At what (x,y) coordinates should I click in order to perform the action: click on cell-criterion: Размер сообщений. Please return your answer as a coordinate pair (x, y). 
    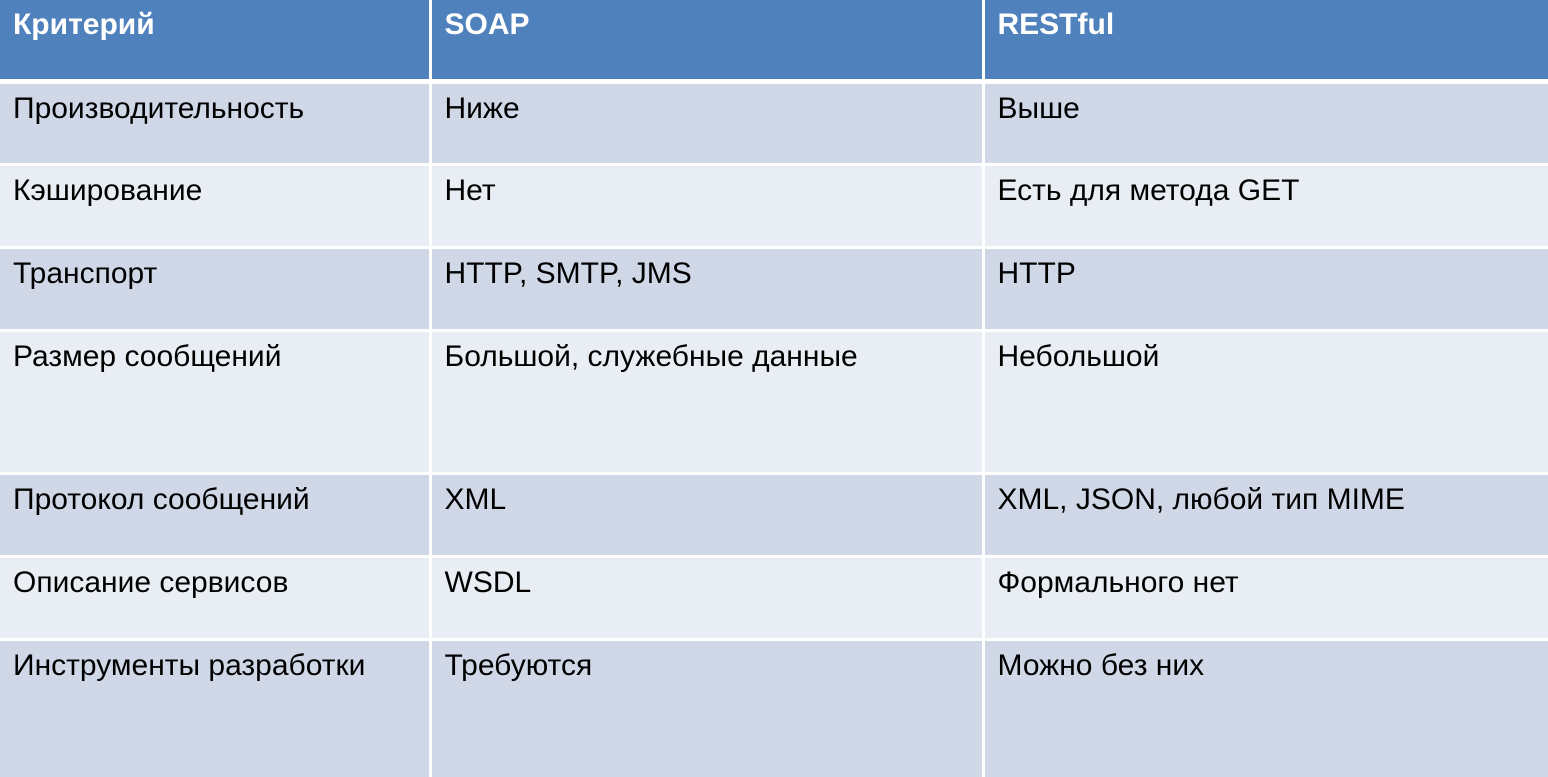
    Looking at the image, I should click on (216, 402).